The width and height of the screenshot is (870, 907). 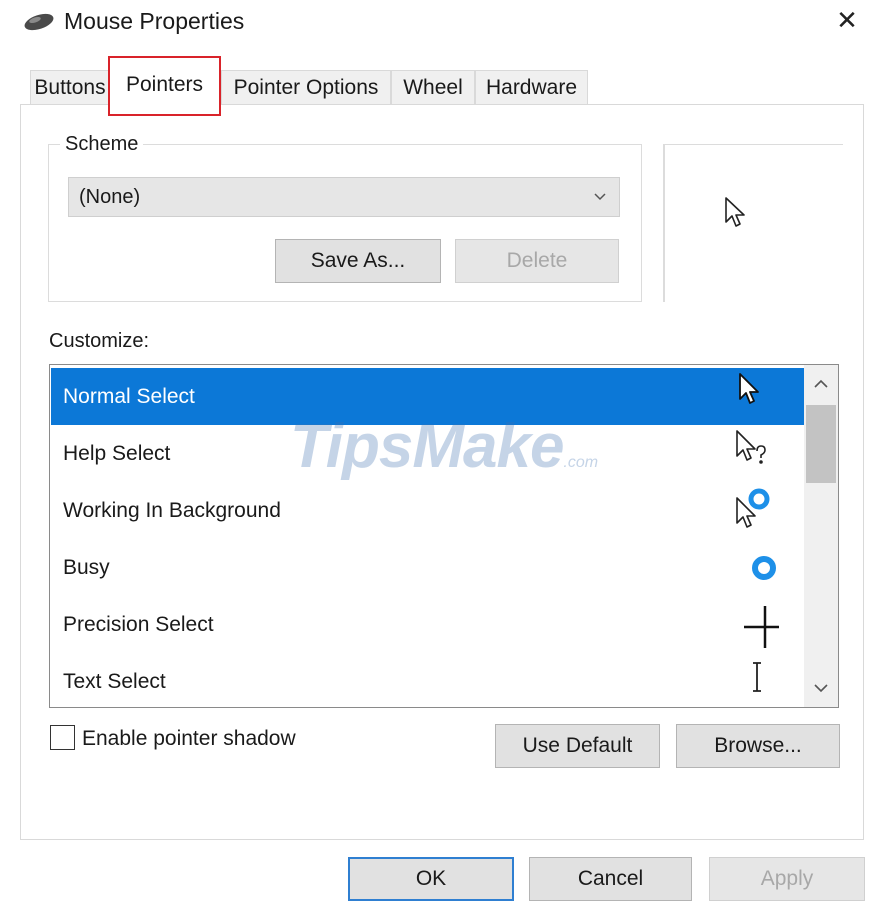 I want to click on text-ibeam-icon, so click(x=757, y=677).